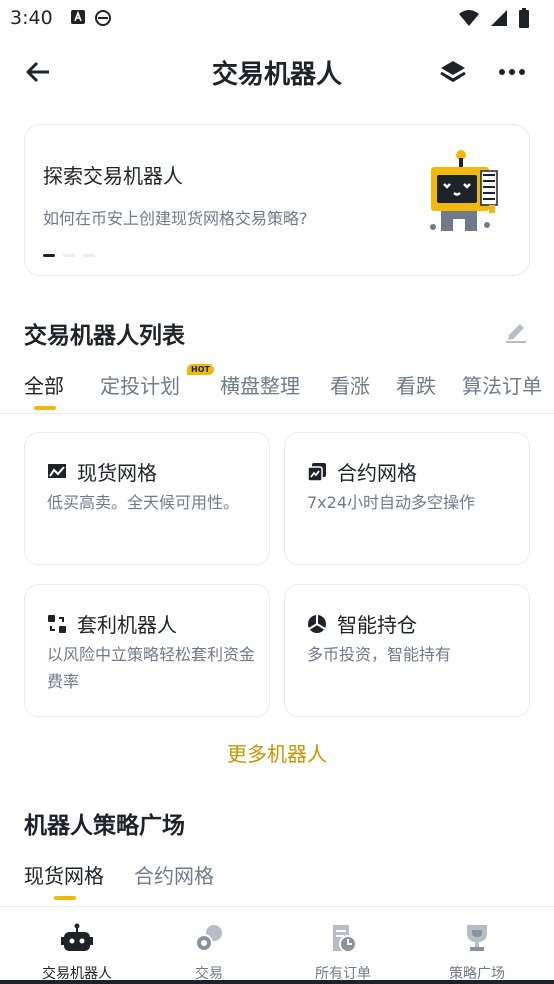  I want to click on status-system-icons, so click(494, 18).